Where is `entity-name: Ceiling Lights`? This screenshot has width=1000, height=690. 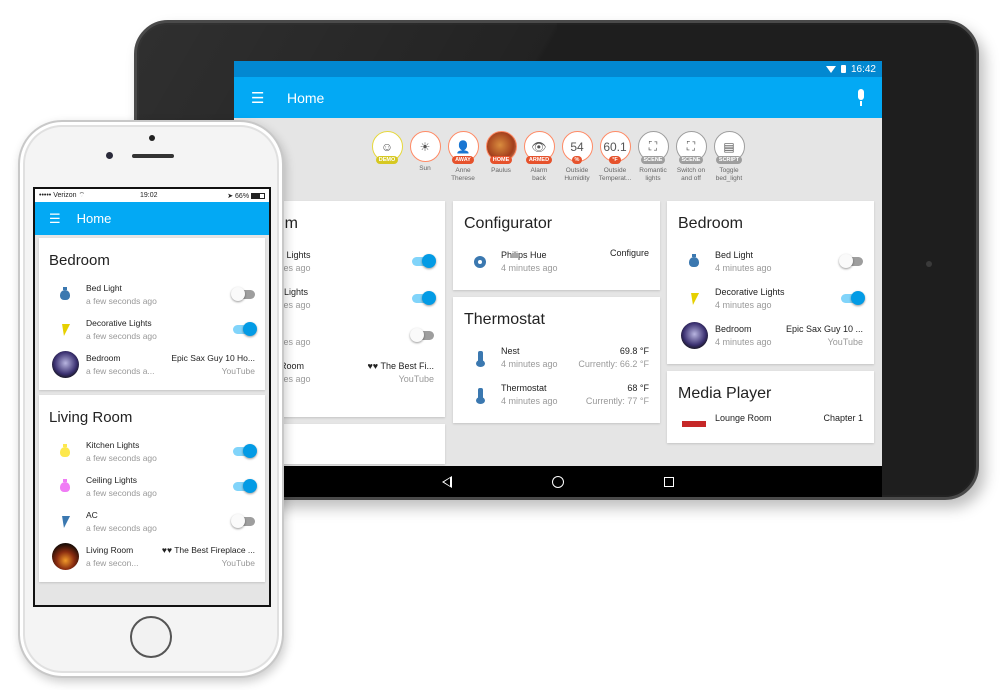 entity-name: Ceiling Lights is located at coordinates (112, 480).